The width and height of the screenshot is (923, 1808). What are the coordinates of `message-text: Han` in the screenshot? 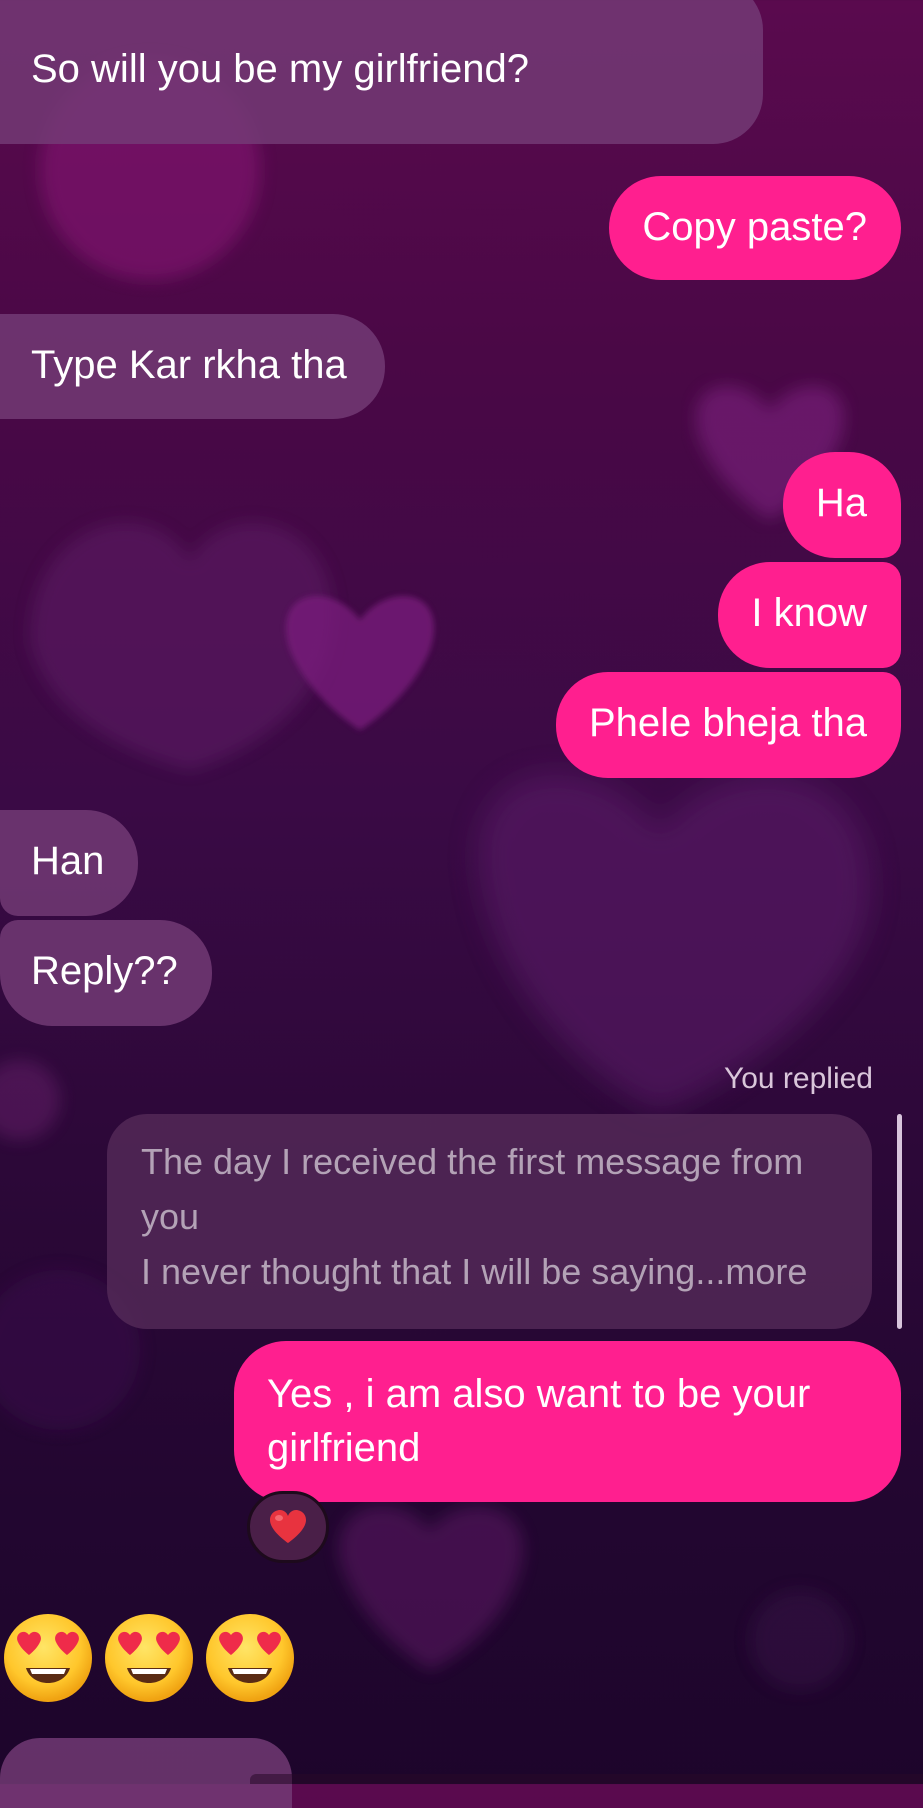 It's located at (68, 861).